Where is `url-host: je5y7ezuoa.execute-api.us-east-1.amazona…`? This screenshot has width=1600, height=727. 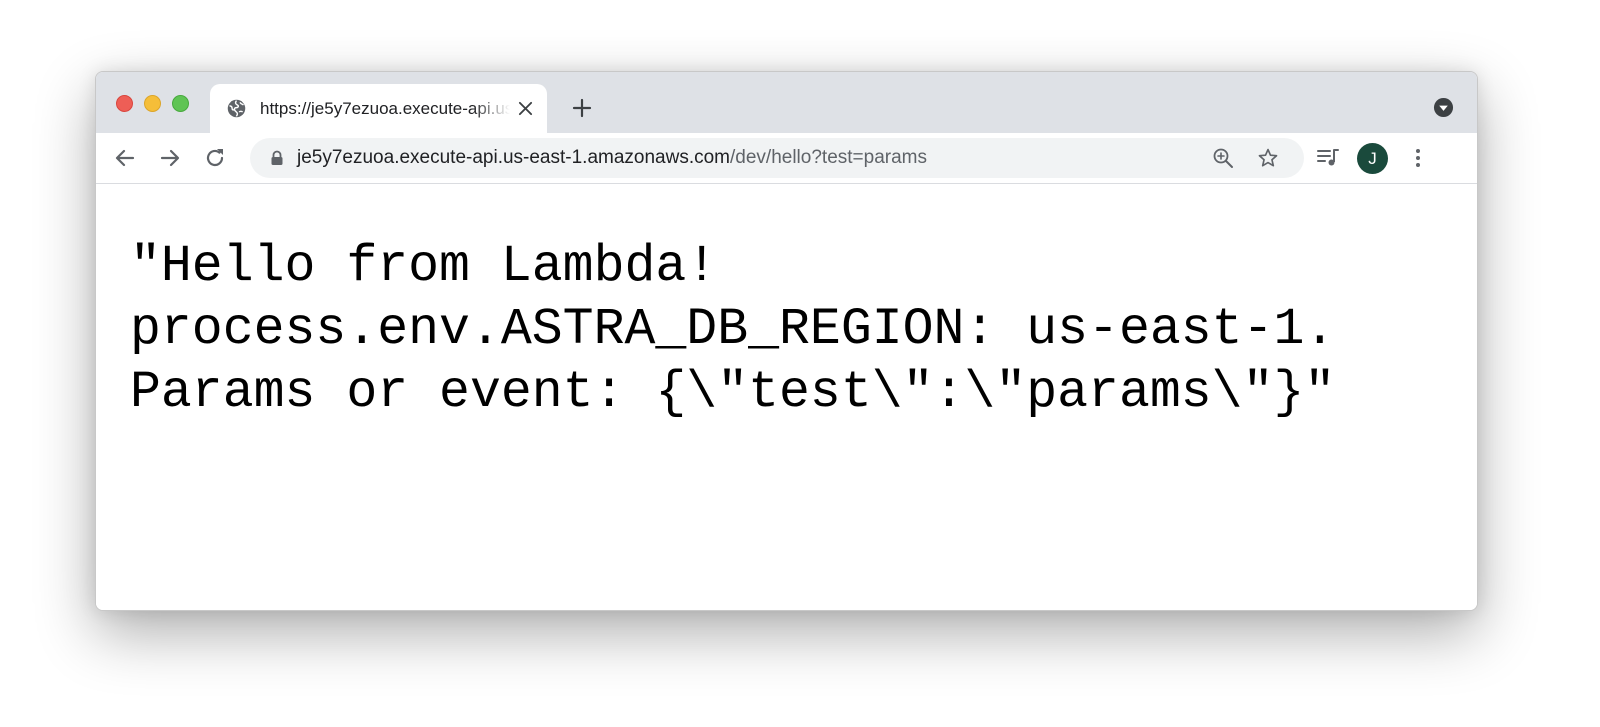
url-host: je5y7ezuoa.execute-api.us-east-1.amazona… is located at coordinates (514, 157).